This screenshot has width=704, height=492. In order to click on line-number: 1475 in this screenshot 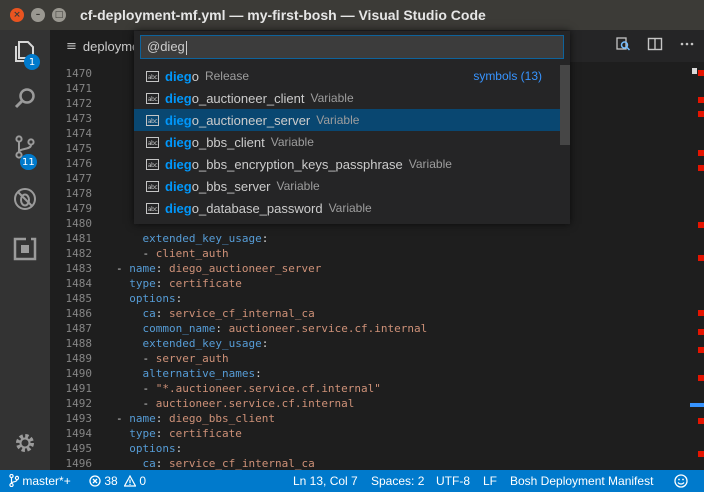, I will do `click(79, 148)`.